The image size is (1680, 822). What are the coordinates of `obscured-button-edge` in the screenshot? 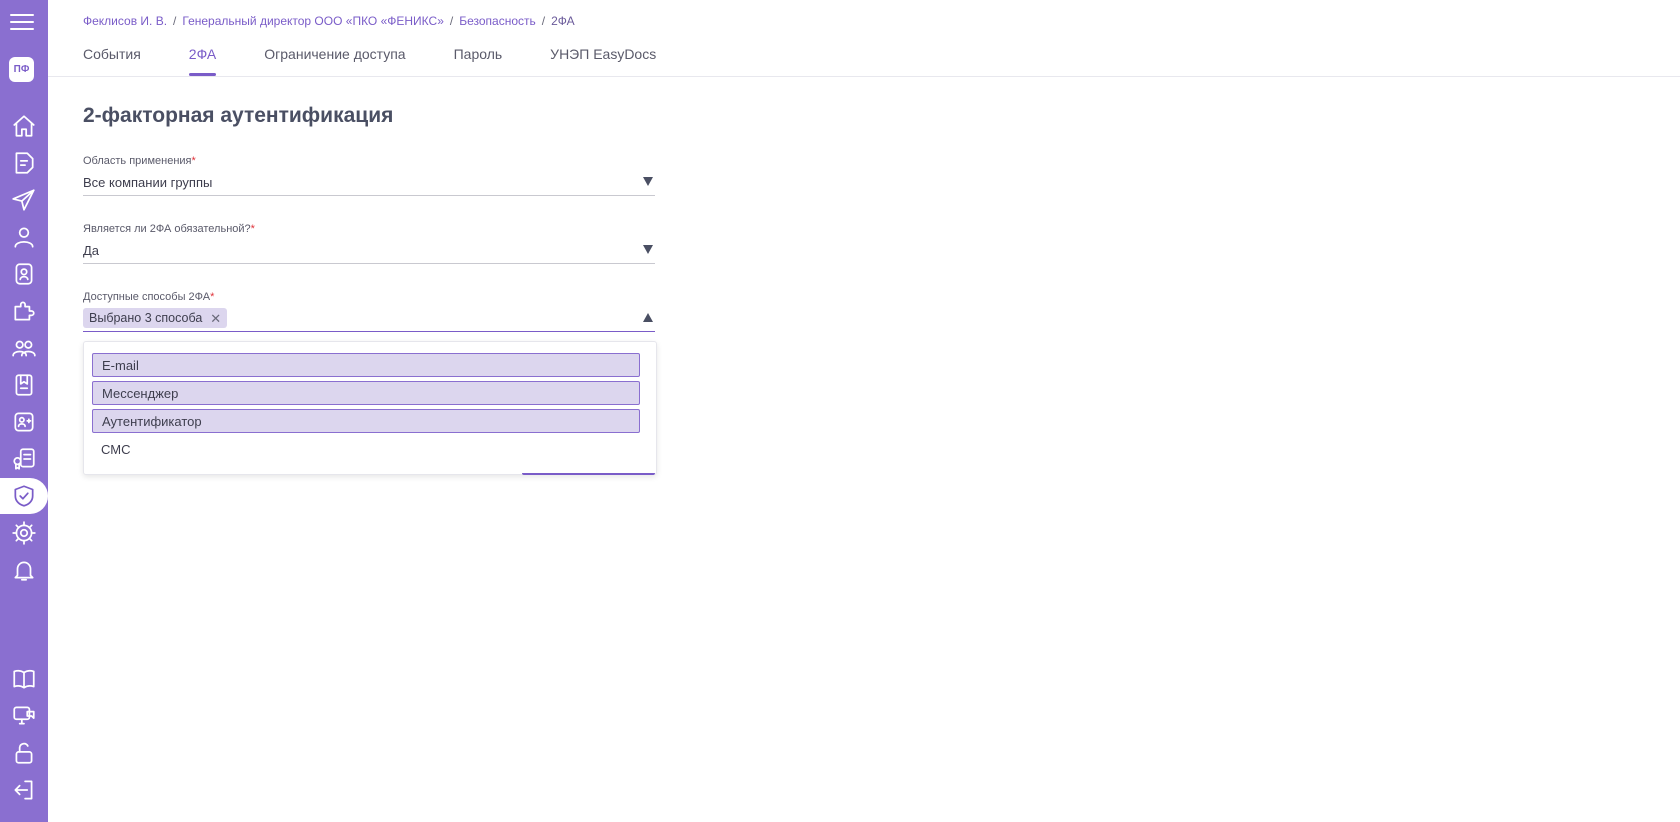 It's located at (588, 474).